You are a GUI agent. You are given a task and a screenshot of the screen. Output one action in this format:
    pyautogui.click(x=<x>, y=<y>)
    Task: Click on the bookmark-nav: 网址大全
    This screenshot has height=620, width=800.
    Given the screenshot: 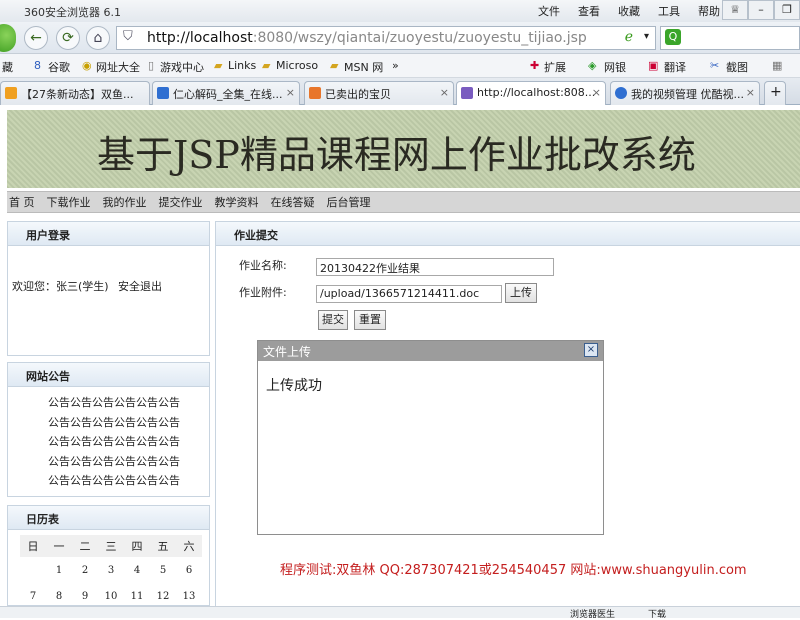 What is the action you would take?
    pyautogui.click(x=118, y=67)
    